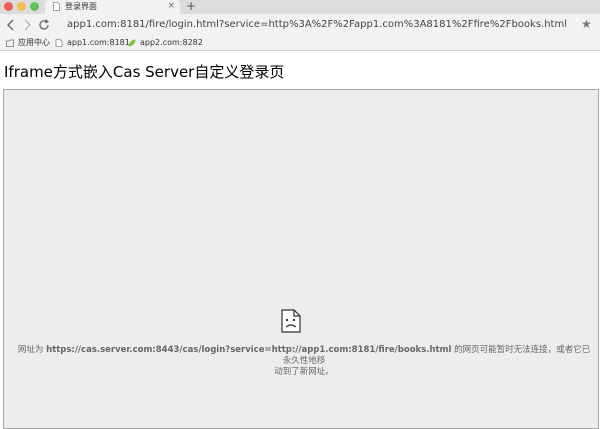 This screenshot has height=429, width=600. I want to click on minimize-window-button, so click(21, 6).